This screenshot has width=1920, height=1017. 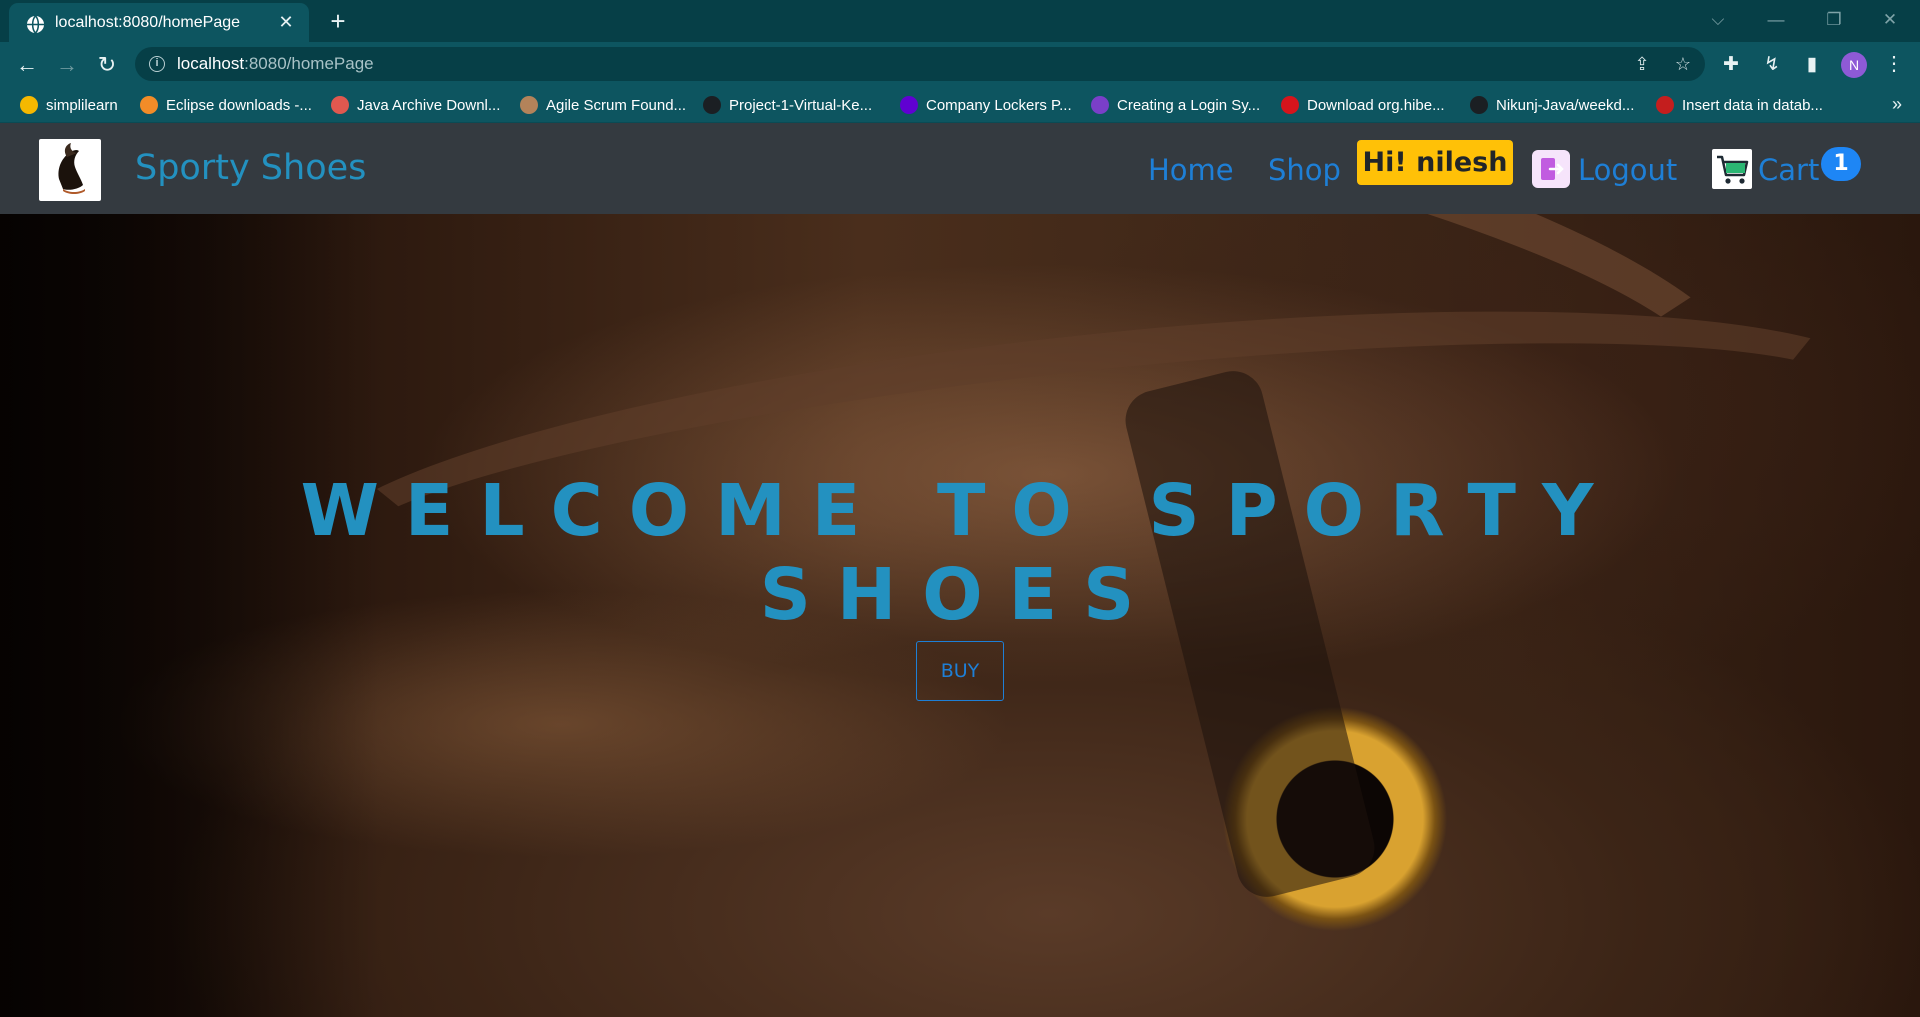 I want to click on extension-sync-icon: ↯, so click(x=1772, y=65).